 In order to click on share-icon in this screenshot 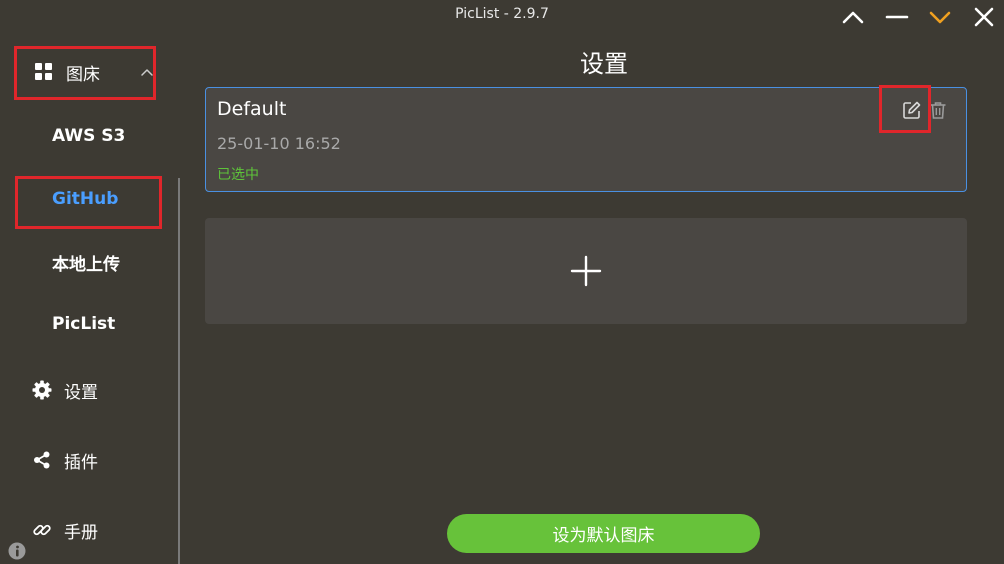, I will do `click(42, 460)`.